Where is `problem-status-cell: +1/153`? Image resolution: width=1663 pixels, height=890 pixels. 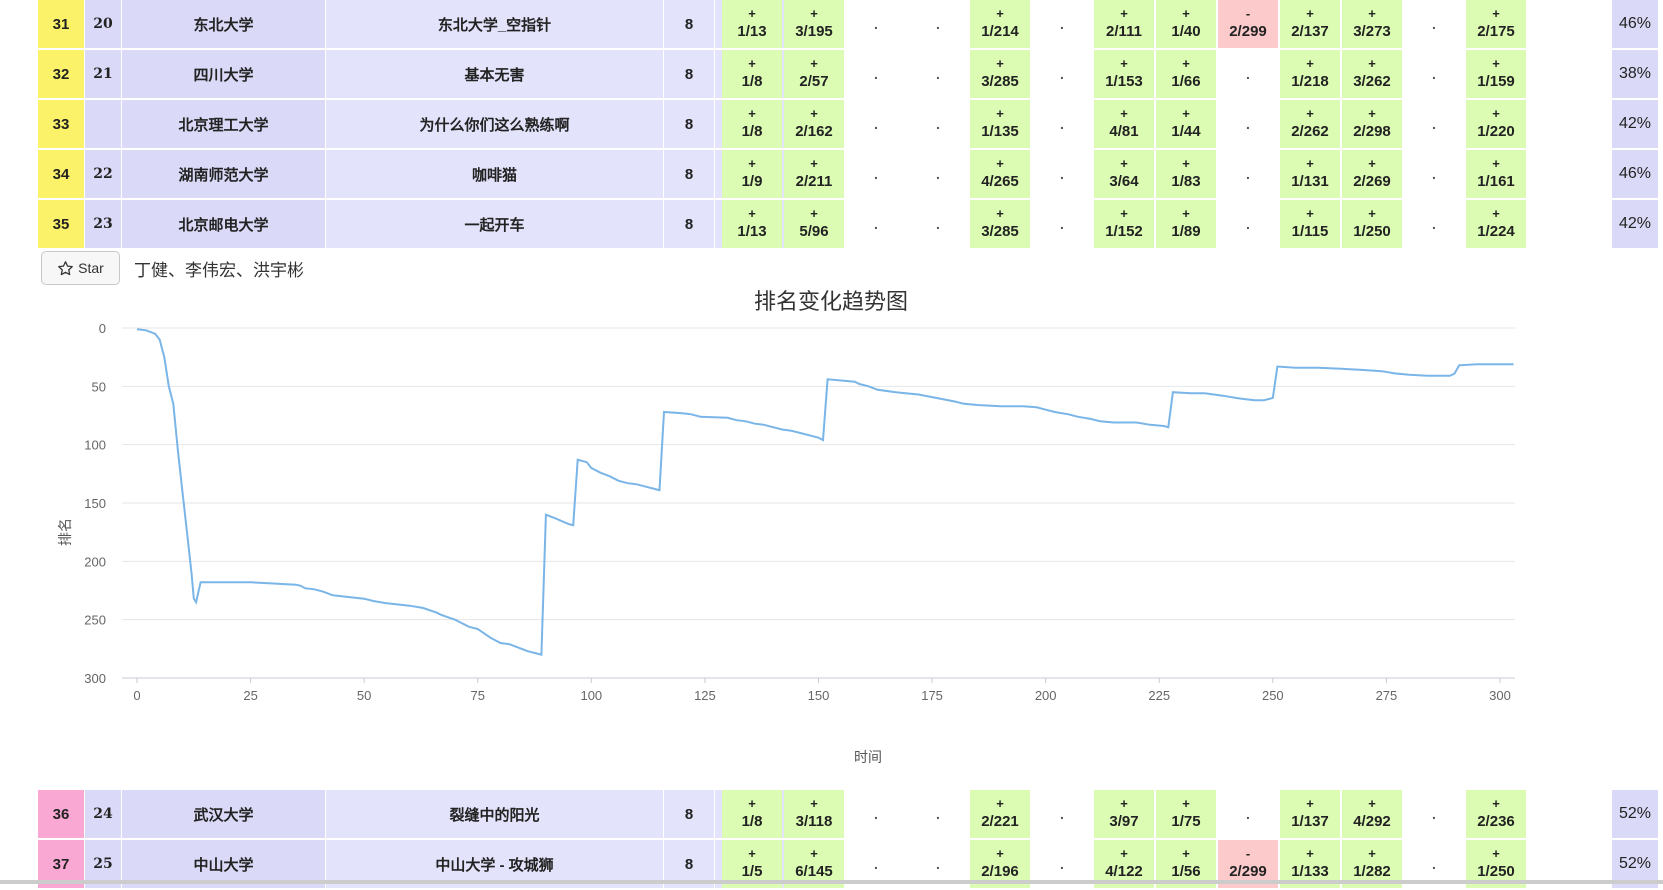
problem-status-cell: +1/153 is located at coordinates (1124, 74).